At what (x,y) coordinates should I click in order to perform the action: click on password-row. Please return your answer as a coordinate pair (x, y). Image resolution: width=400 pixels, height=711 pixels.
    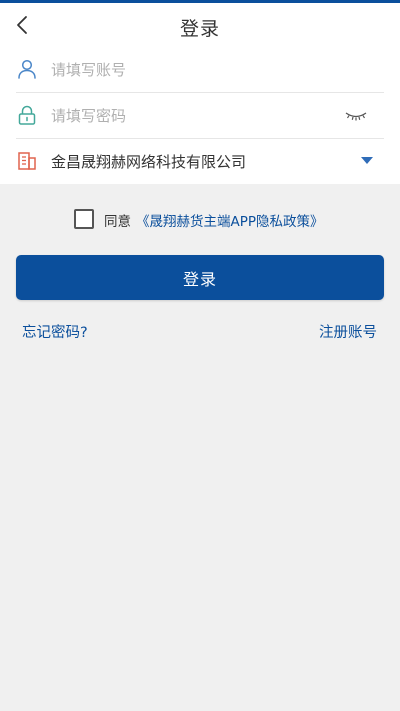
    Looking at the image, I should click on (200, 116).